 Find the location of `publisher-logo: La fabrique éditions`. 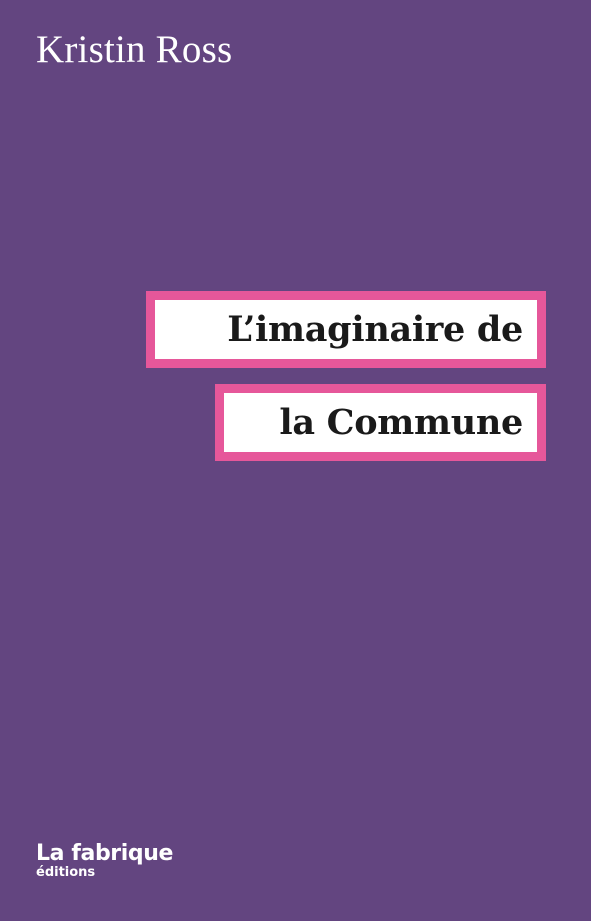

publisher-logo: La fabrique éditions is located at coordinates (105, 860).